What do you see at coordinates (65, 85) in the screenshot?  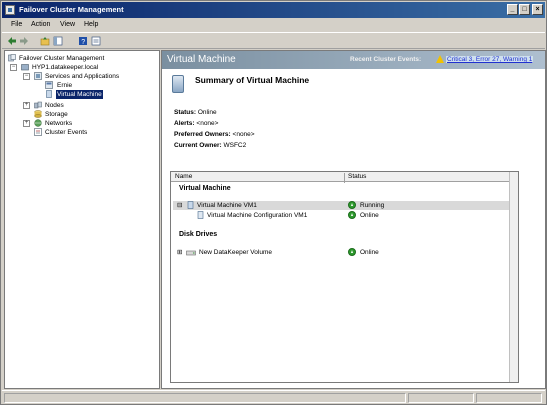 I see `tree-label-ernie: Ernie` at bounding box center [65, 85].